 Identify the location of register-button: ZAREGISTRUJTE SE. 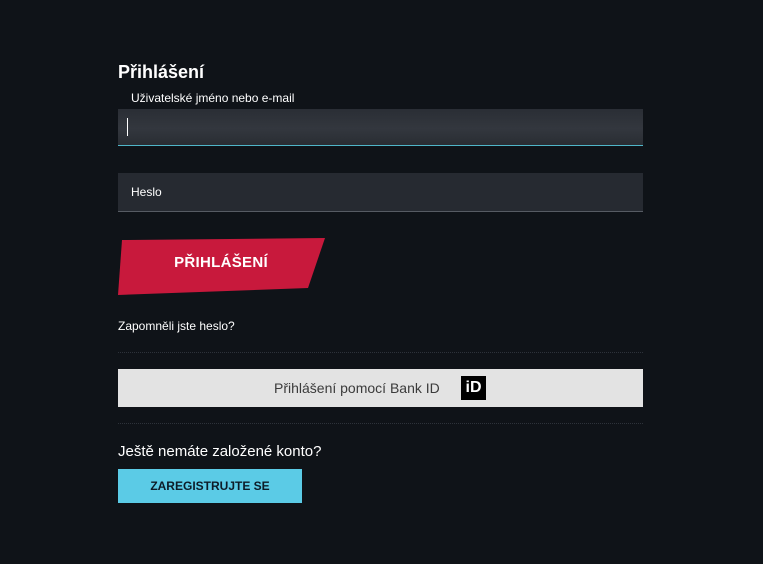
(210, 486).